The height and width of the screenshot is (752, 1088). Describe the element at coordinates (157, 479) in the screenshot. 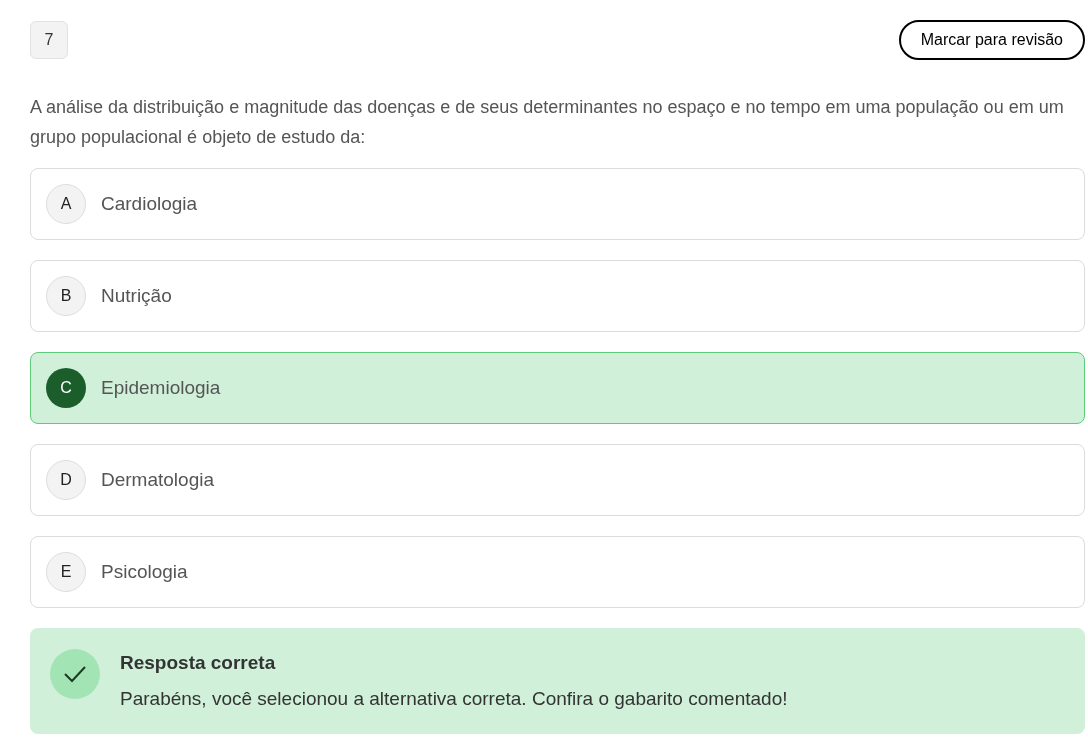

I see `option-text: Dermatologia` at that location.